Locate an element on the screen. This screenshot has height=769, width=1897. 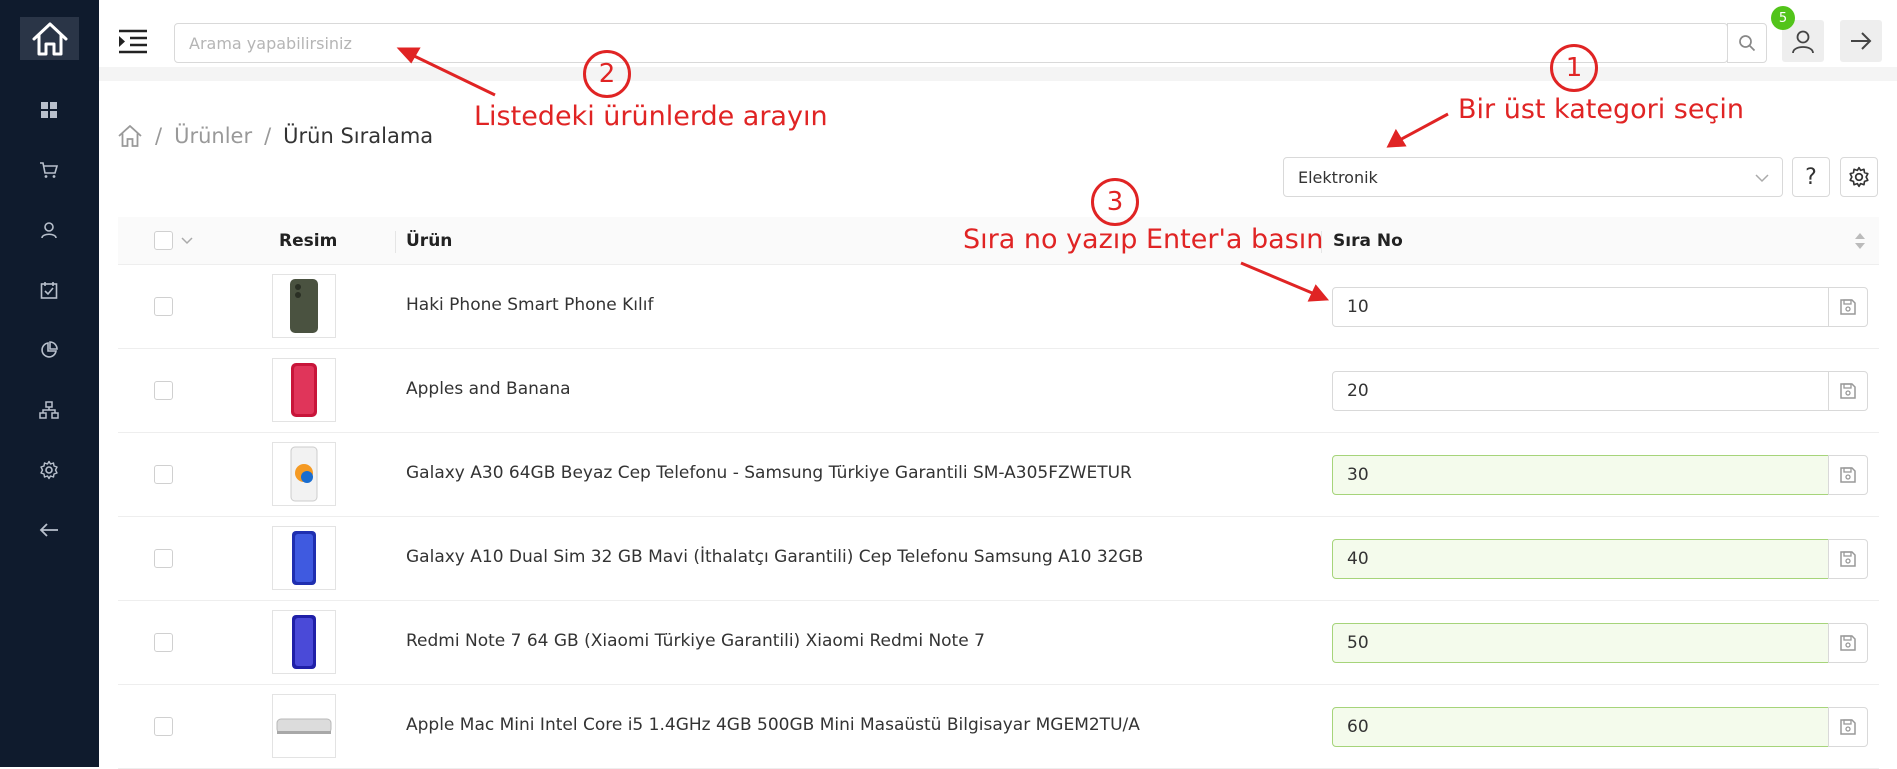
cart-icon is located at coordinates (49, 170).